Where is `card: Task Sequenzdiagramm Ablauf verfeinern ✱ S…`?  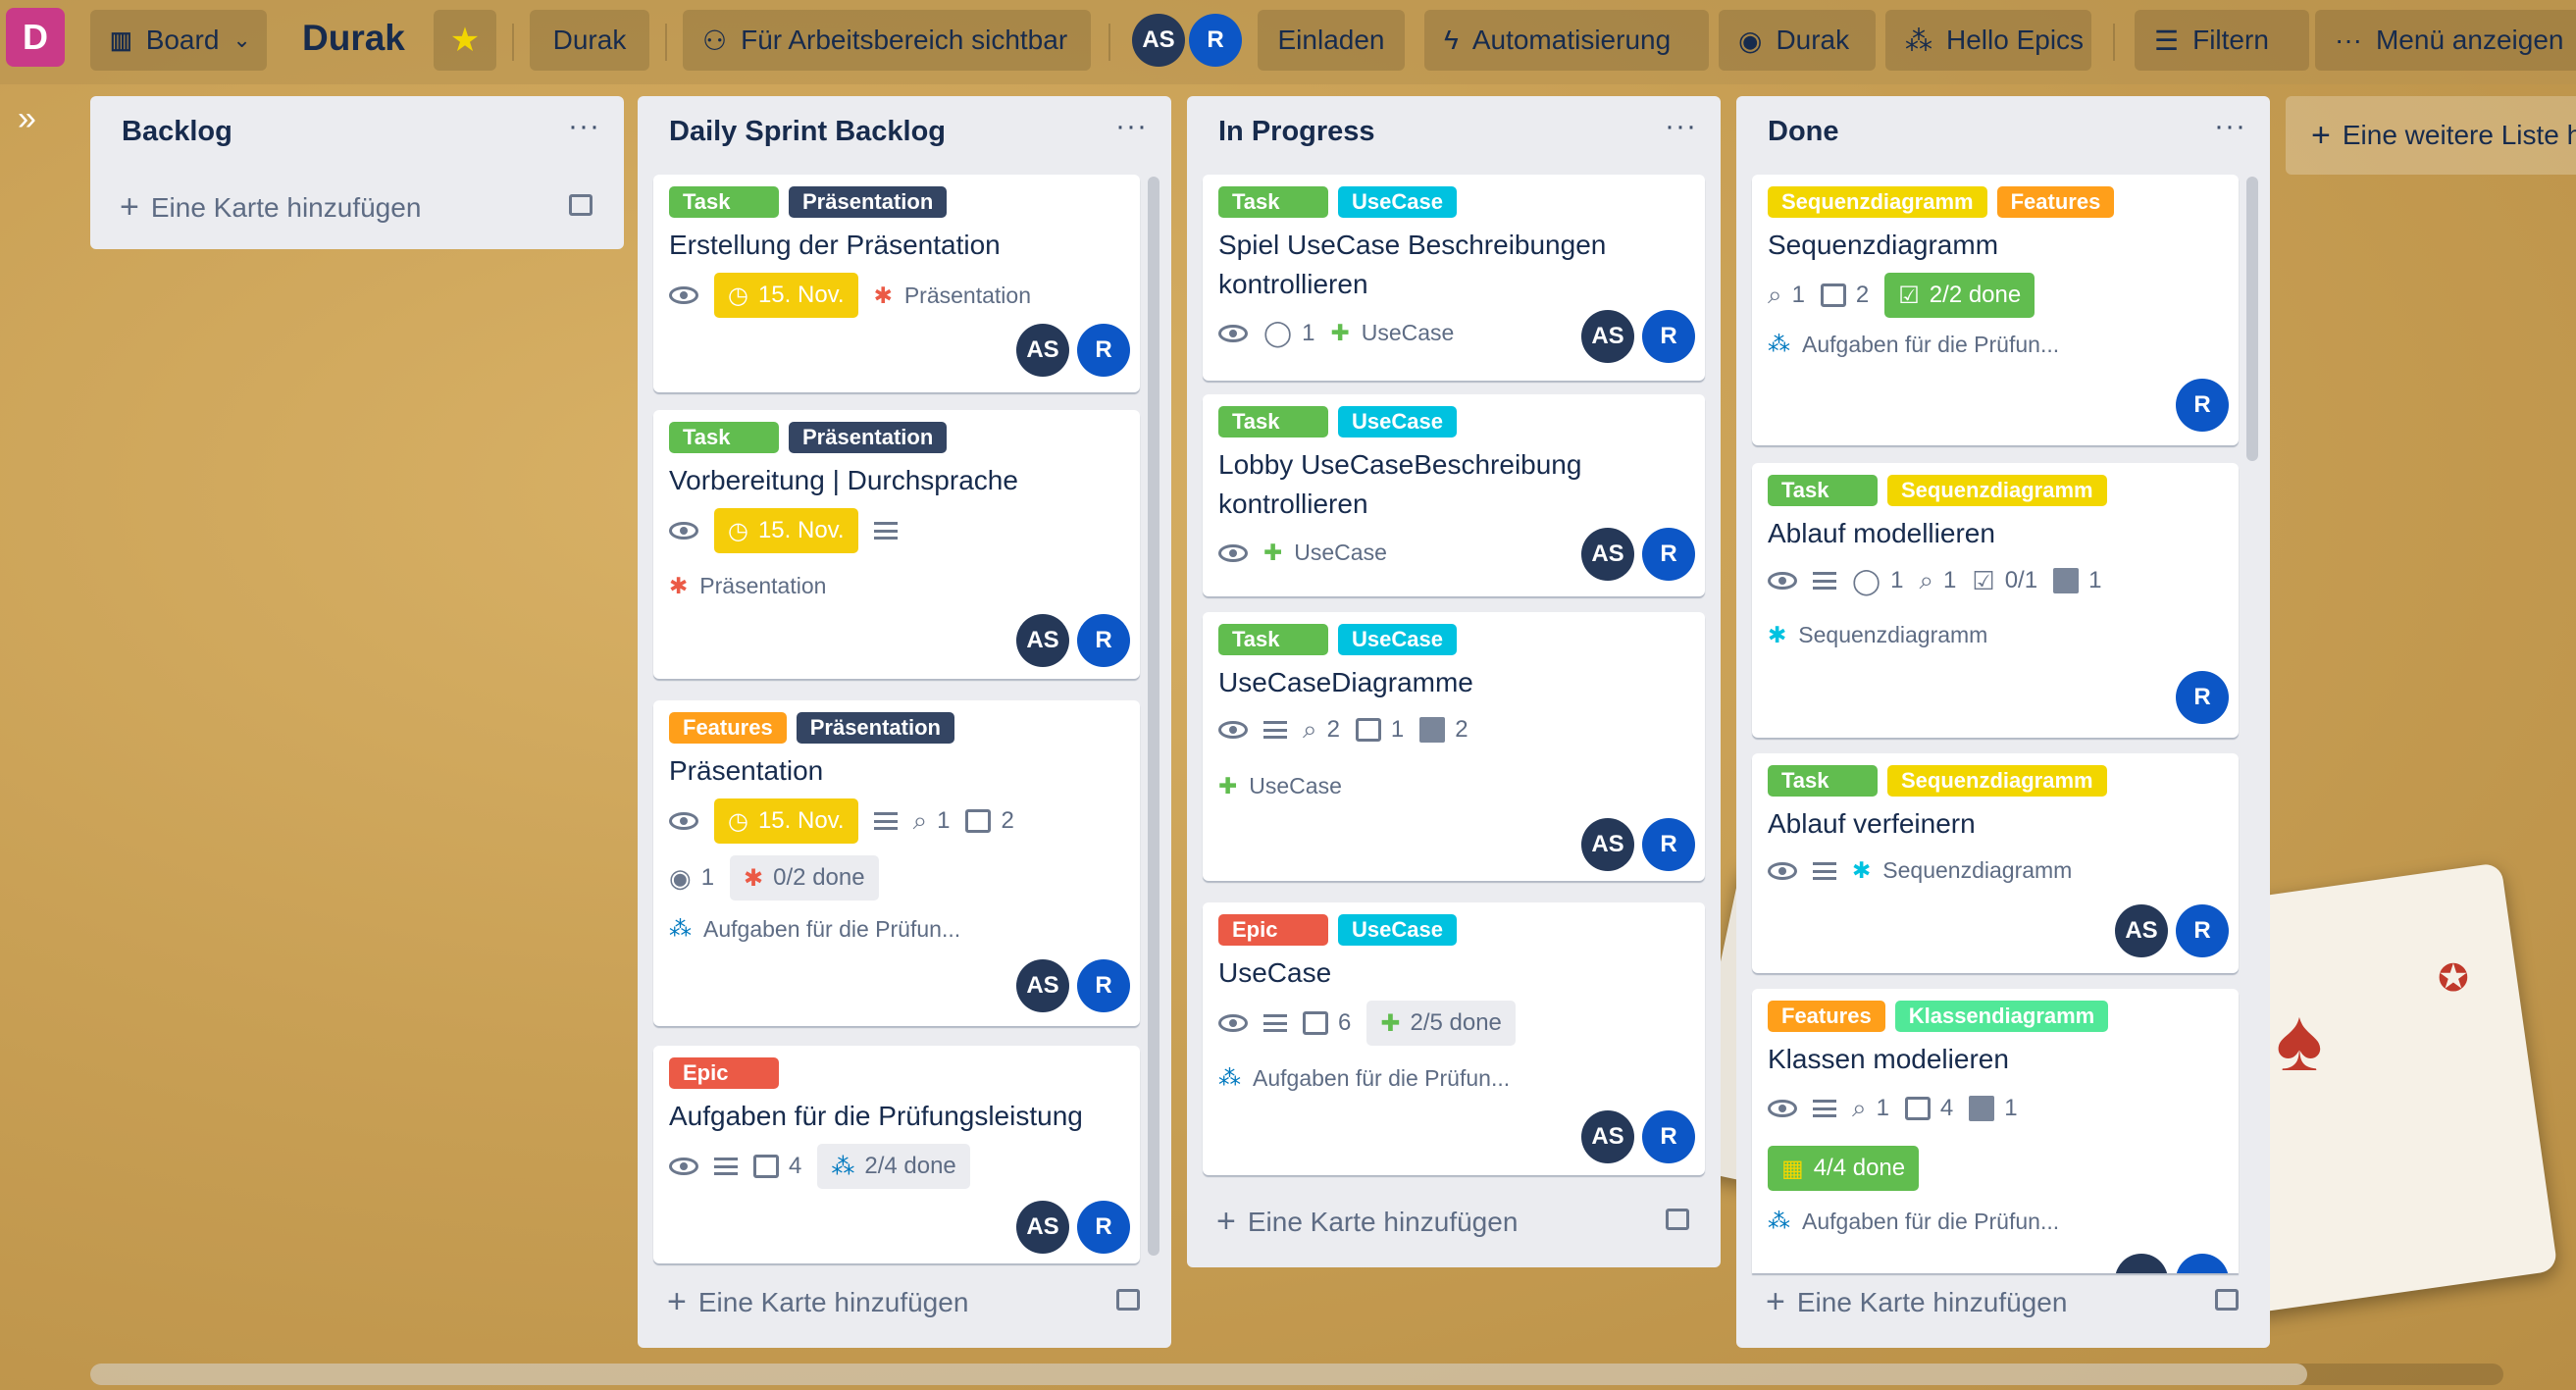
card: Task Sequenzdiagramm Ablauf verfeinern ✱ S… is located at coordinates (1995, 863).